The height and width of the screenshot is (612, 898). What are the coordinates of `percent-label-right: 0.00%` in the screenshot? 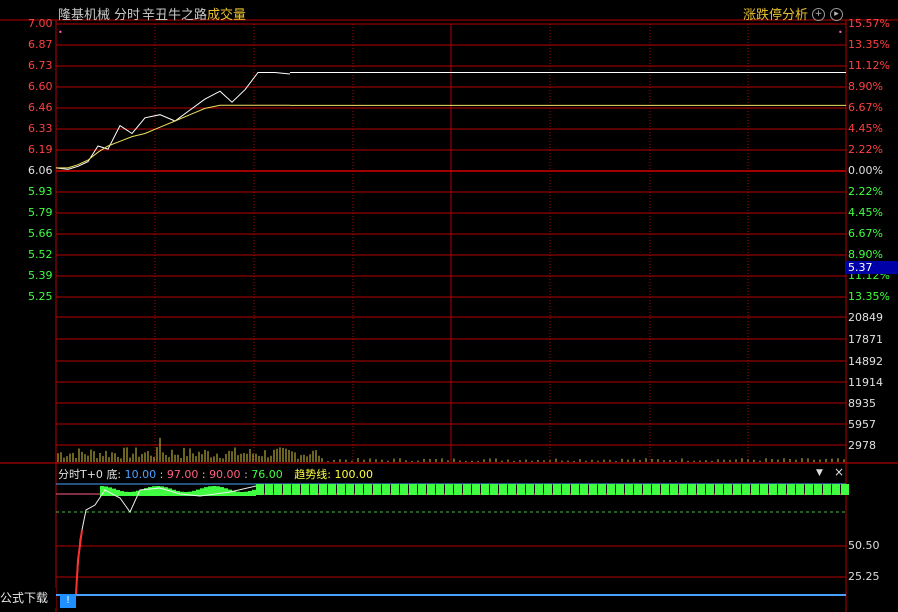 It's located at (865, 170).